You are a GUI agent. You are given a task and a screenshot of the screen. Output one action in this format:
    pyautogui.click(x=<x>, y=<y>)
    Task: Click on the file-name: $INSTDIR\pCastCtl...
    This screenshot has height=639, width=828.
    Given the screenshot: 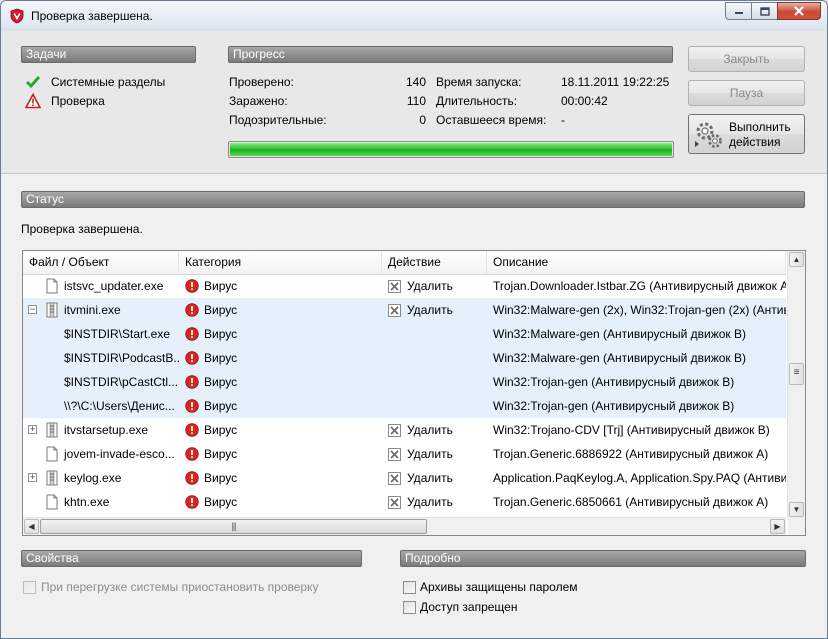 What is the action you would take?
    pyautogui.click(x=121, y=382)
    